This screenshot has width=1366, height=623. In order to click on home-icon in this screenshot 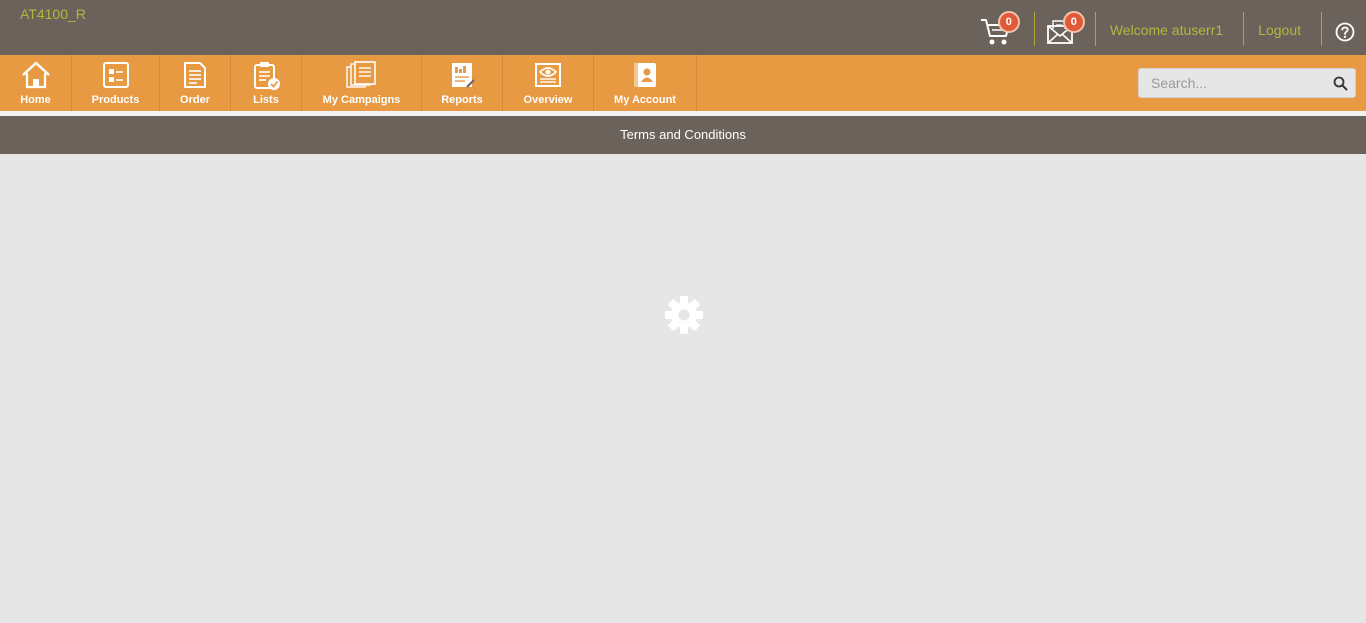, I will do `click(36, 75)`.